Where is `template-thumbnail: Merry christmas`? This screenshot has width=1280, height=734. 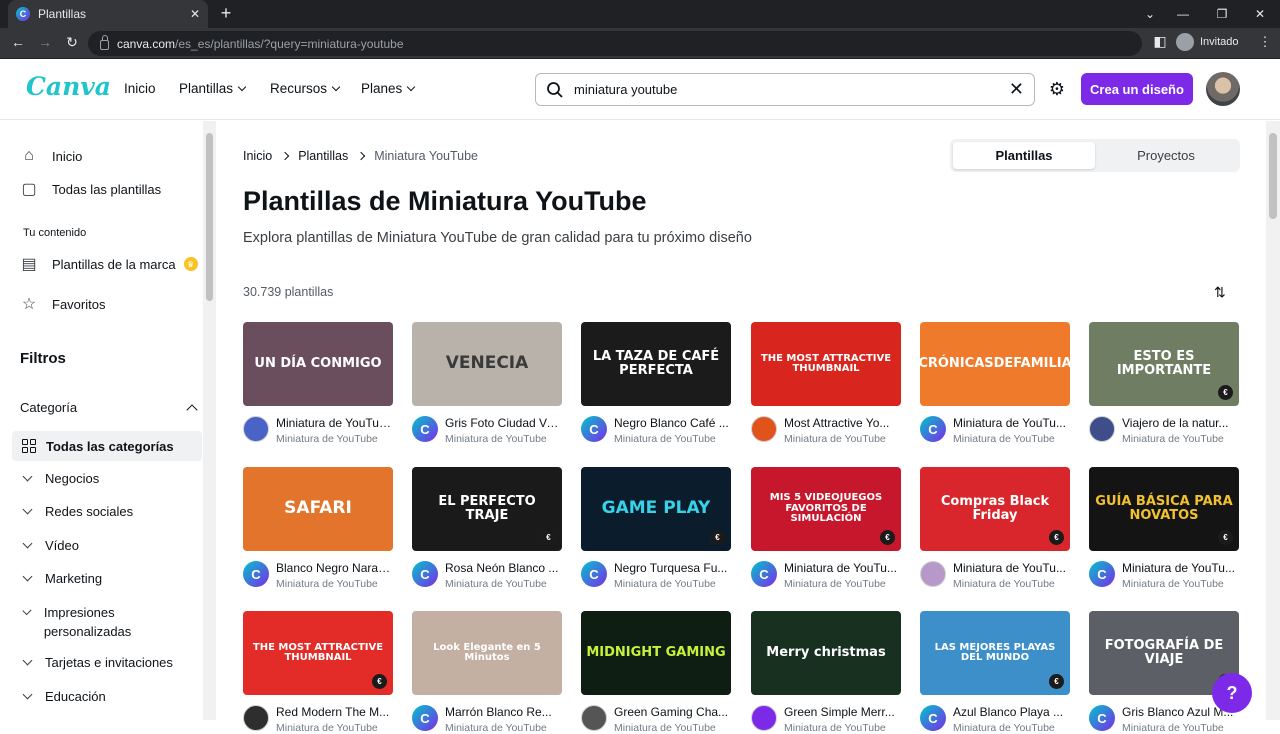 template-thumbnail: Merry christmas is located at coordinates (826, 653).